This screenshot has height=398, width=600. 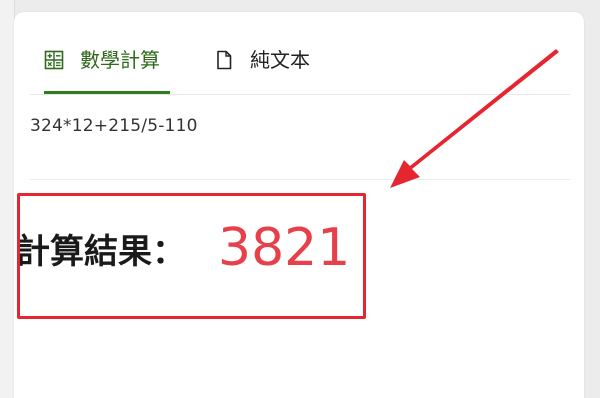 What do you see at coordinates (120, 60) in the screenshot?
I see `tab-math-label: 數學計算` at bounding box center [120, 60].